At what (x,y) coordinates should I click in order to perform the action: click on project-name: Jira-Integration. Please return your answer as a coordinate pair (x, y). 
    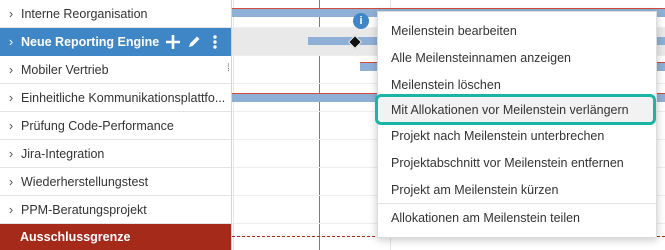
    Looking at the image, I should click on (63, 153).